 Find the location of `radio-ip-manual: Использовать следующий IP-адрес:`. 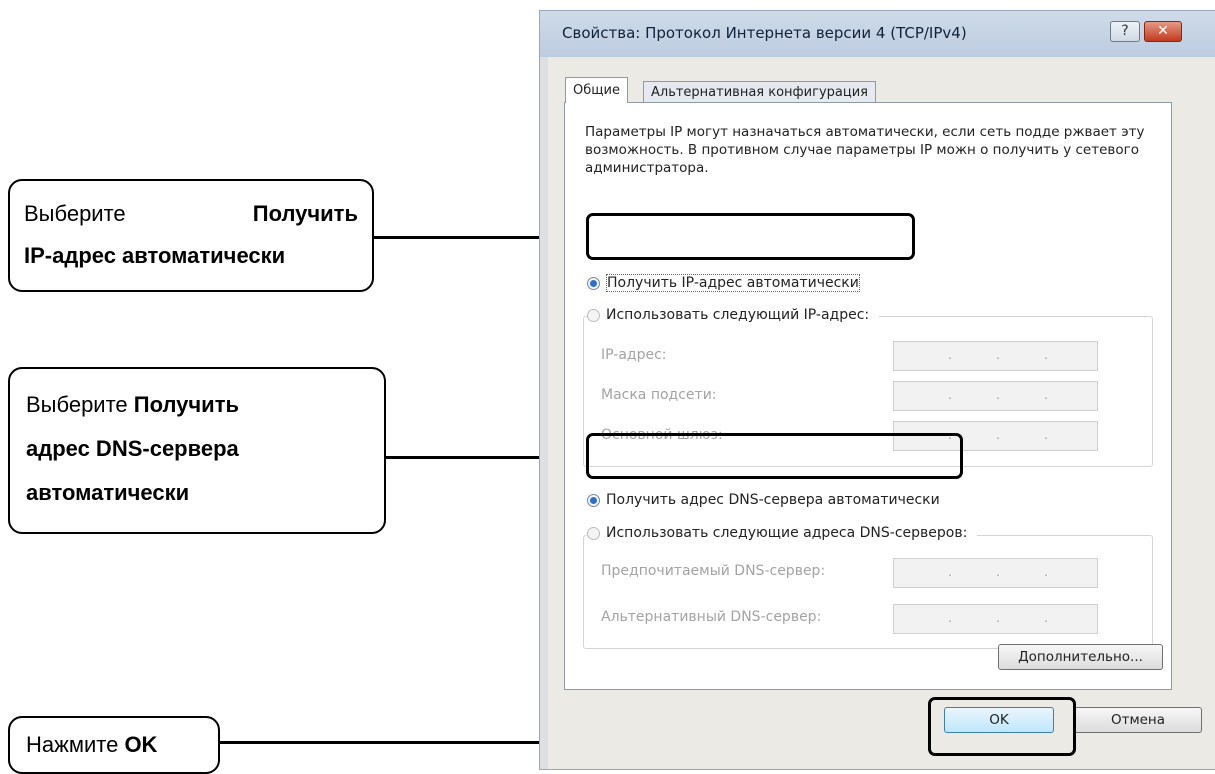

radio-ip-manual: Использовать следующий IP-адрес: is located at coordinates (733, 315).